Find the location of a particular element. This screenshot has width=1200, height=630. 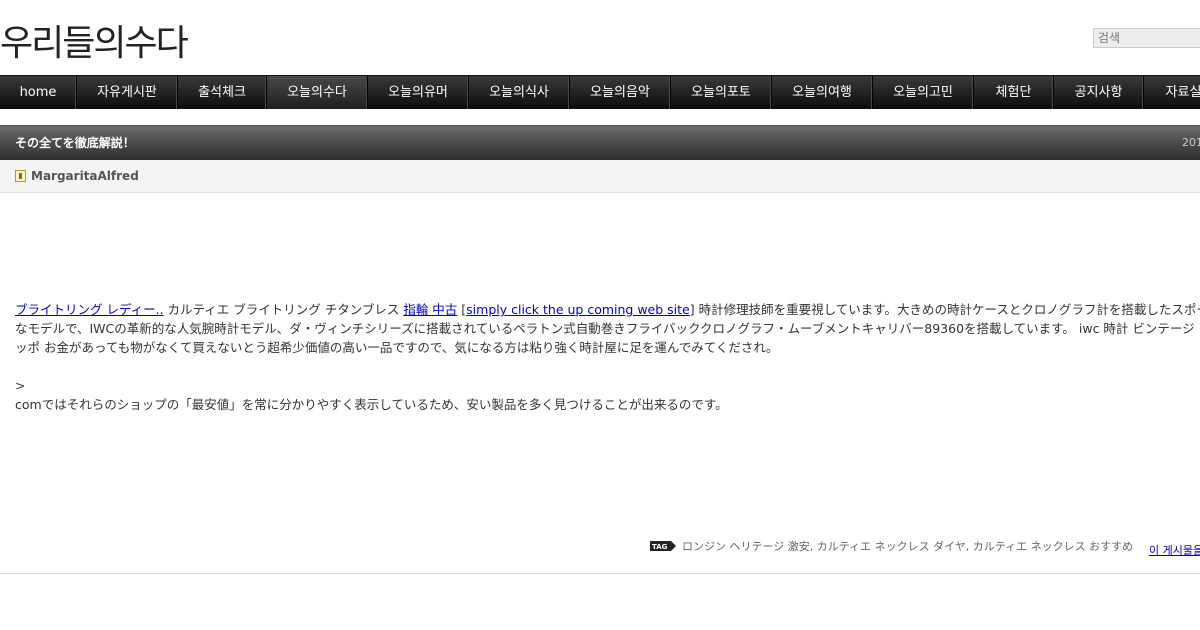

member-icon is located at coordinates (20, 176).